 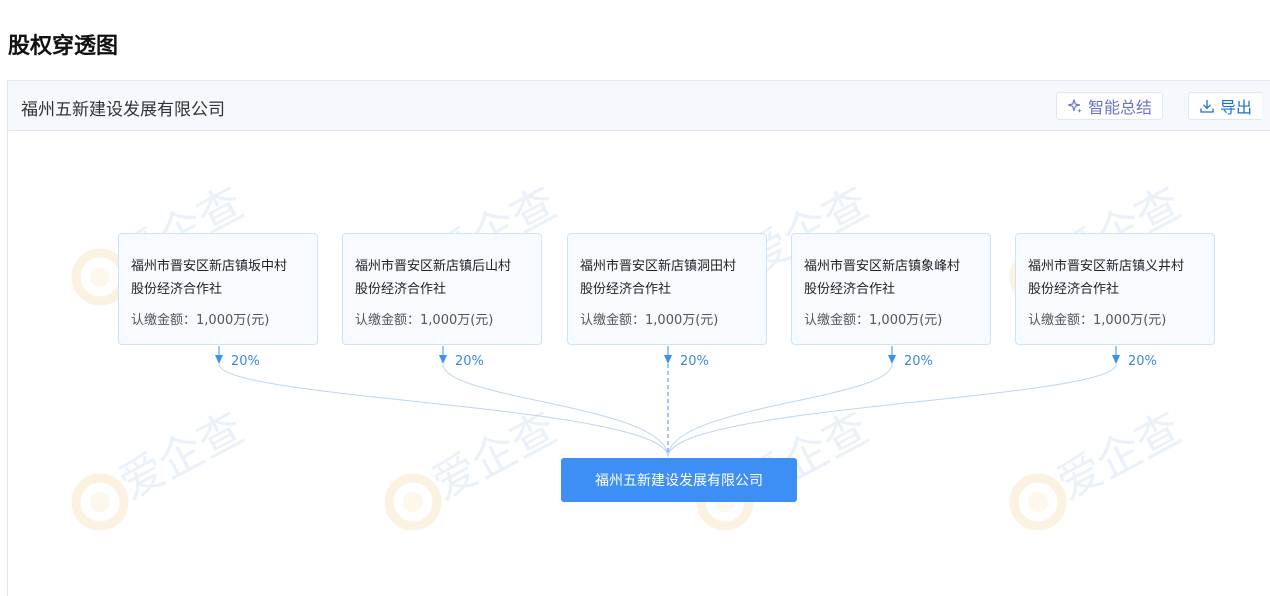 I want to click on download-icon, so click(x=1207, y=106).